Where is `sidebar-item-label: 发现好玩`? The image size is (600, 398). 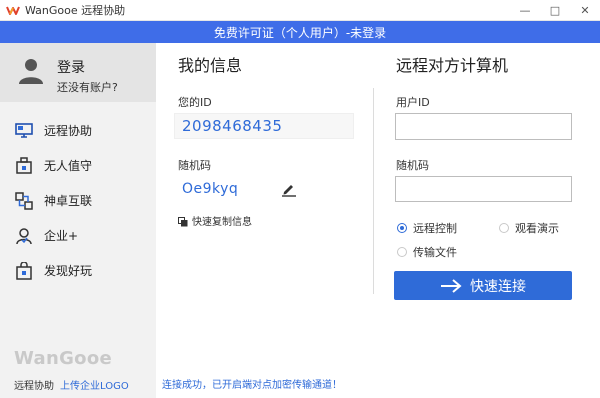
sidebar-item-label: 发现好玩 is located at coordinates (68, 271).